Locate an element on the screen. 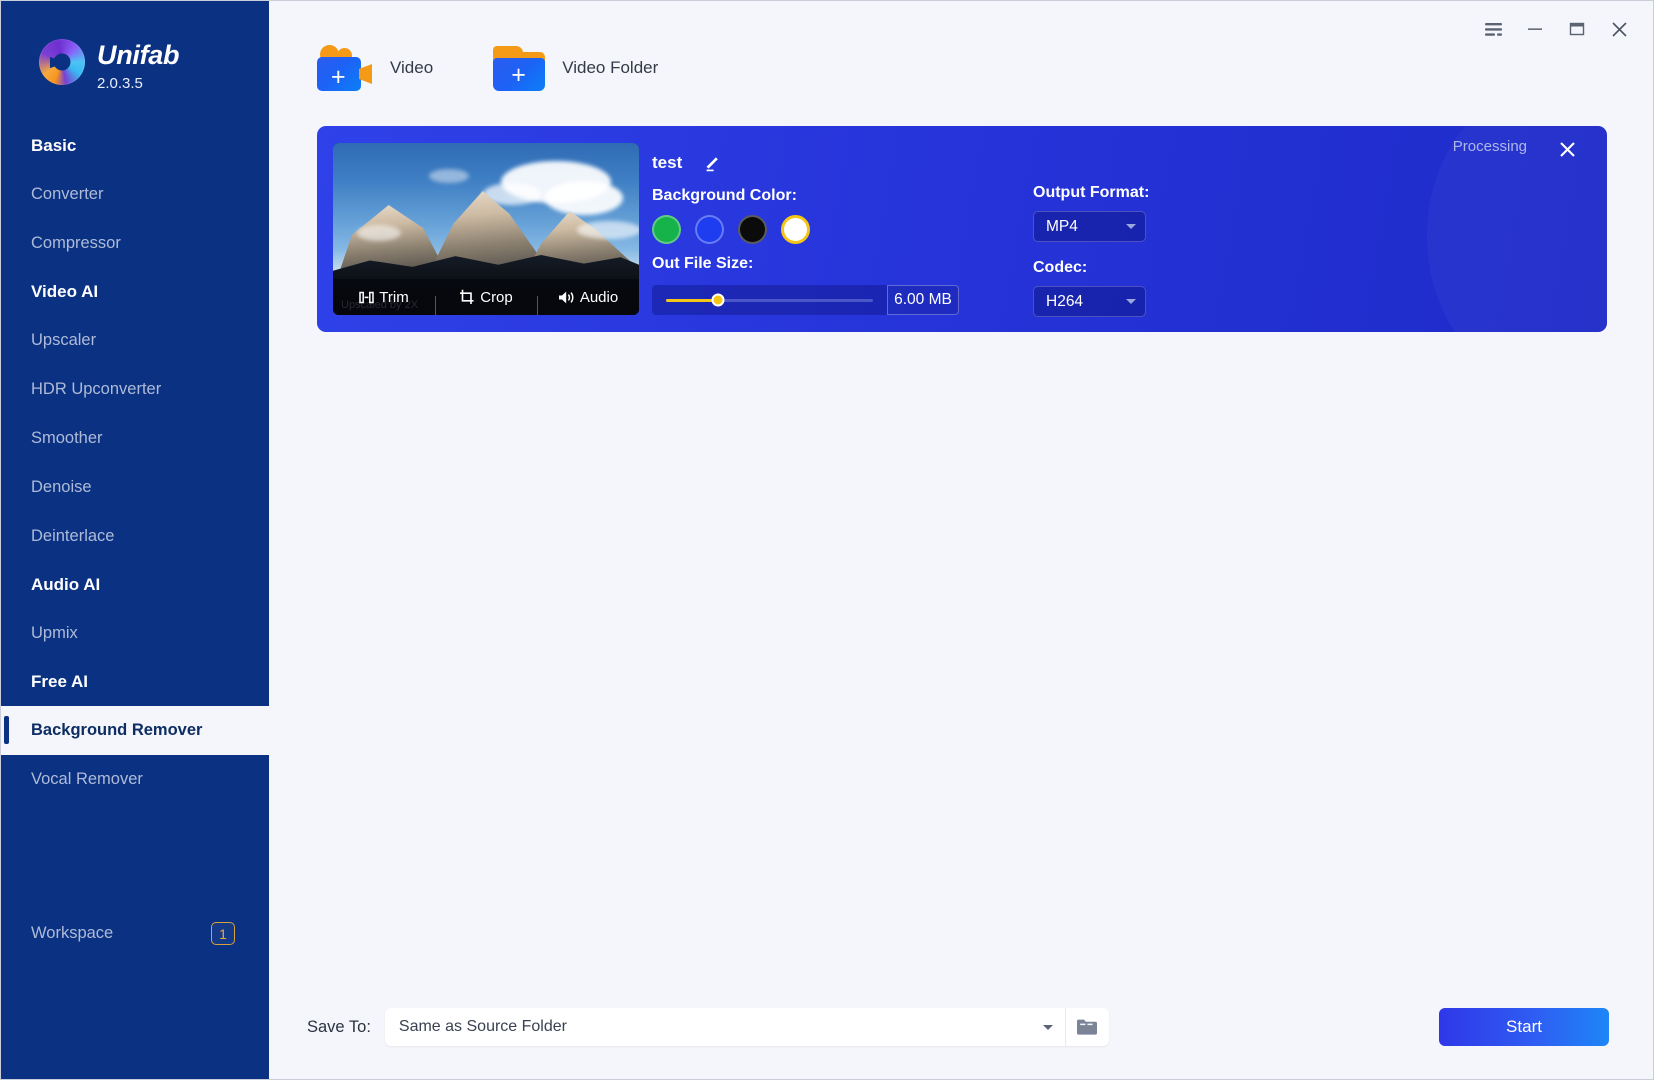 The width and height of the screenshot is (1654, 1080). thumbnail-toolbar: Trim Crop Audio is located at coordinates (486, 297).